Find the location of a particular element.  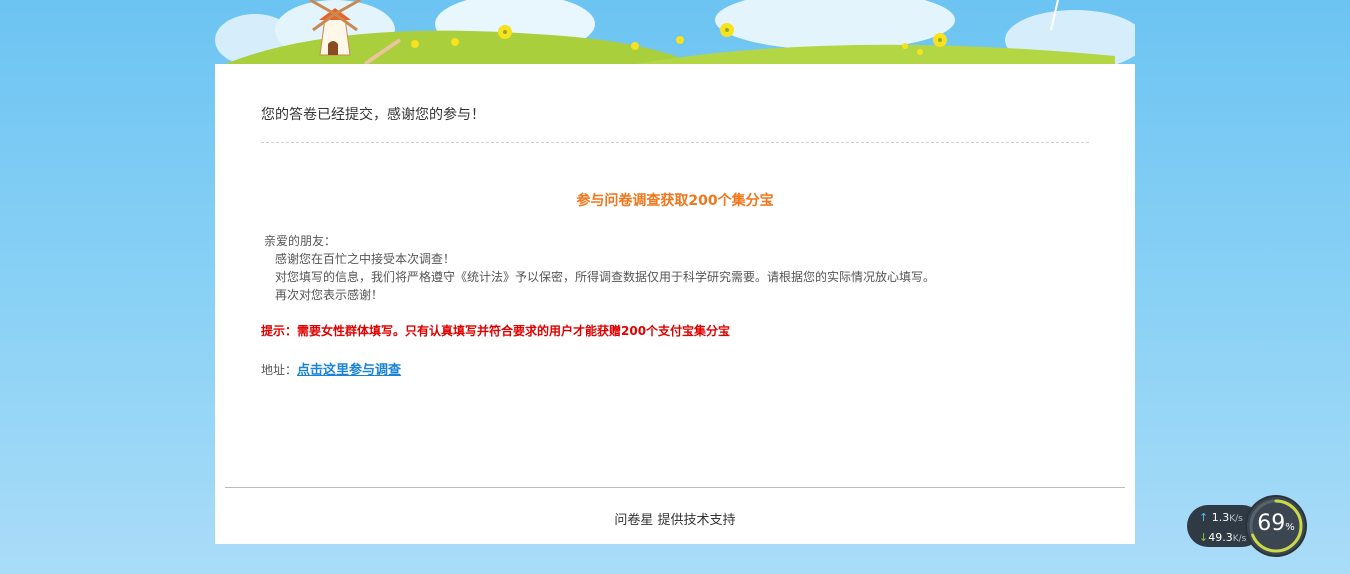

dashed-divider is located at coordinates (675, 142).